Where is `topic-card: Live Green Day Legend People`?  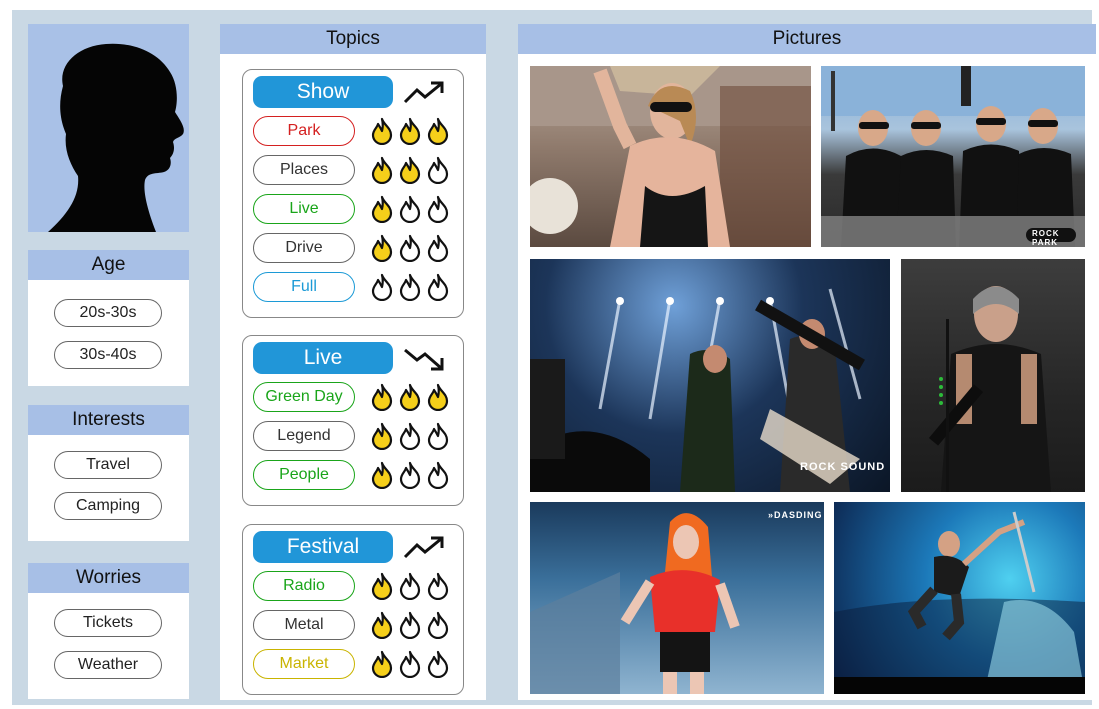
topic-card: Live Green Day Legend People is located at coordinates (353, 420).